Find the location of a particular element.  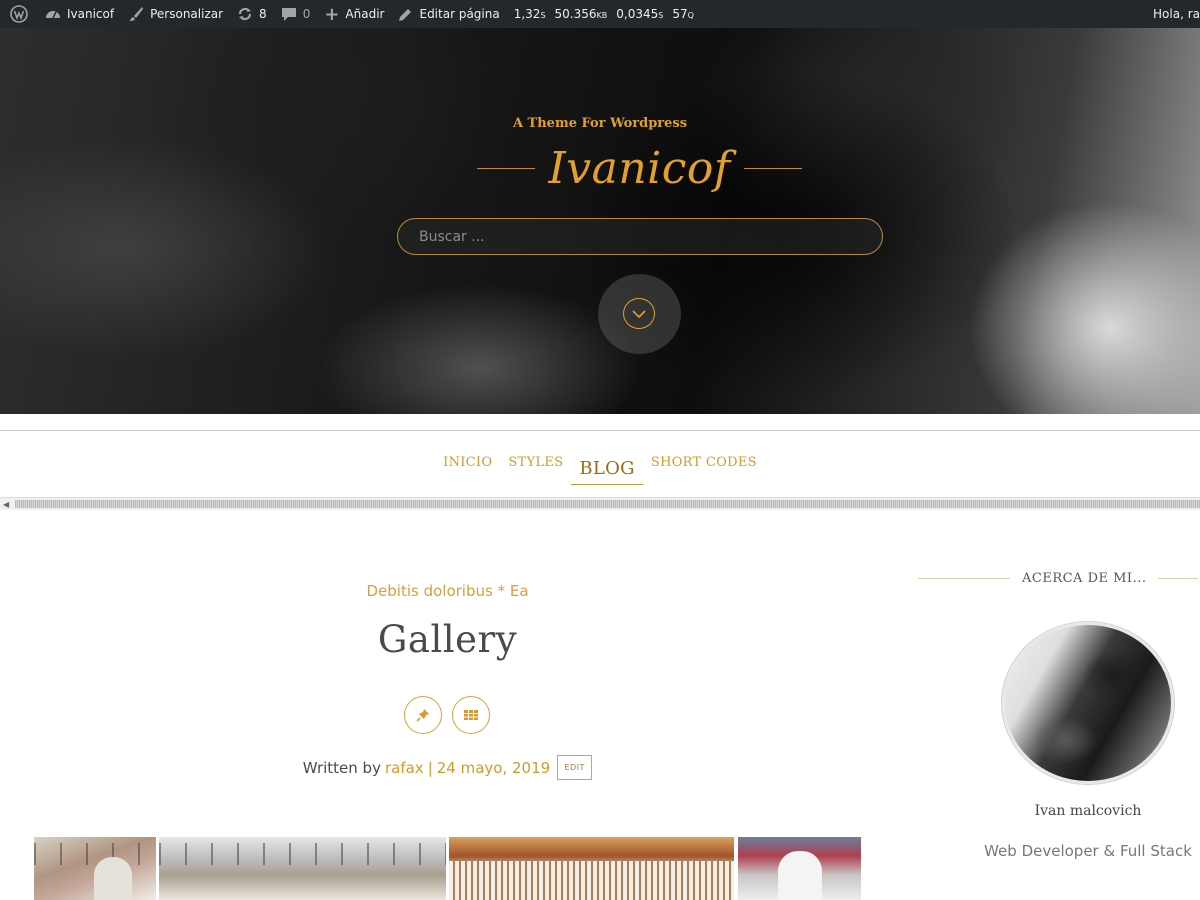

query-monitor-menu: 1,32s 50.356kb 0,0345s 57q is located at coordinates (604, 14).